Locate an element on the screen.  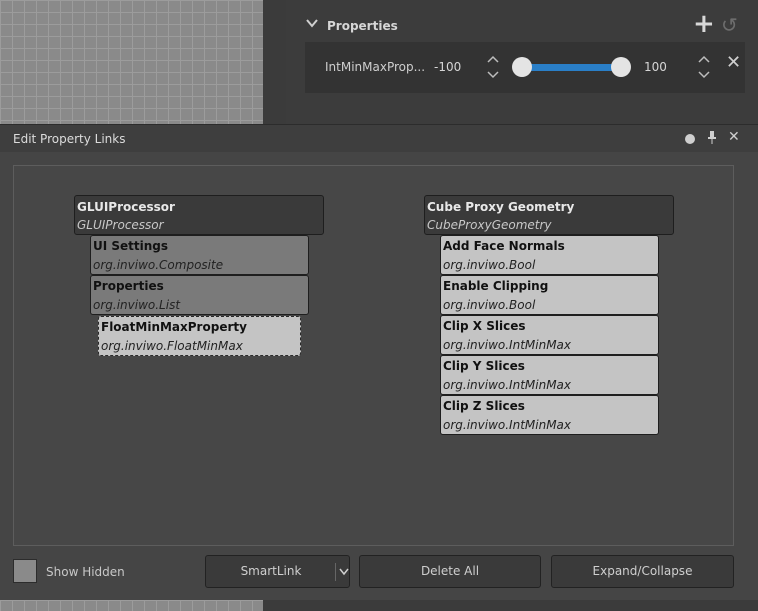
show-hidden-label: Show Hidden is located at coordinates (85, 572).